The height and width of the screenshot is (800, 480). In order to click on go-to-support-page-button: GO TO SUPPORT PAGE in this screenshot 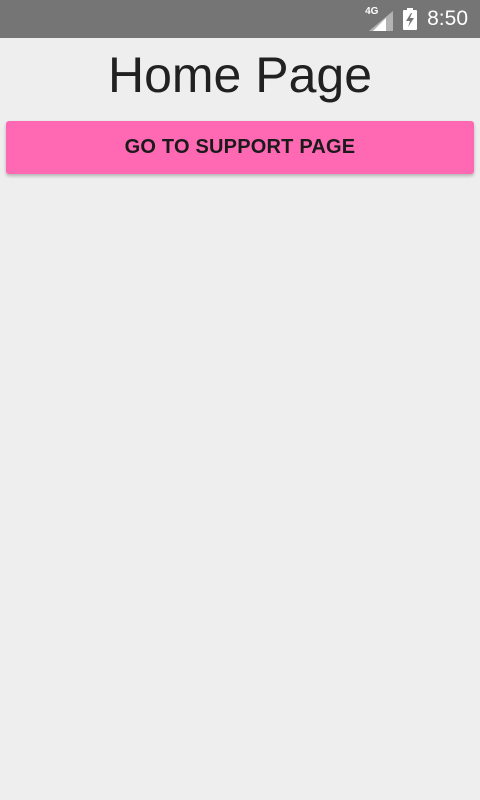, I will do `click(240, 147)`.